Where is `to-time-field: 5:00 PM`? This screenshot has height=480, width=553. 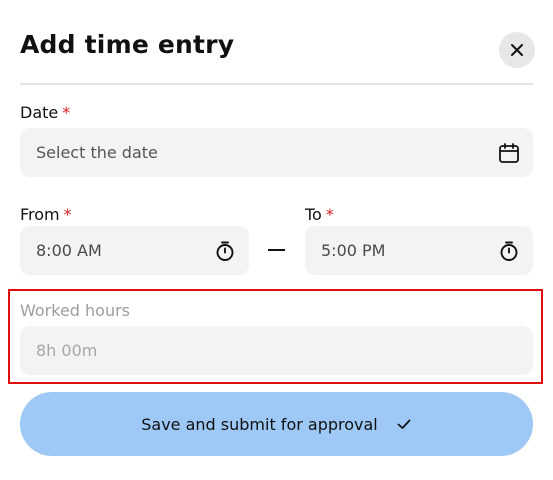 to-time-field: 5:00 PM is located at coordinates (419, 250).